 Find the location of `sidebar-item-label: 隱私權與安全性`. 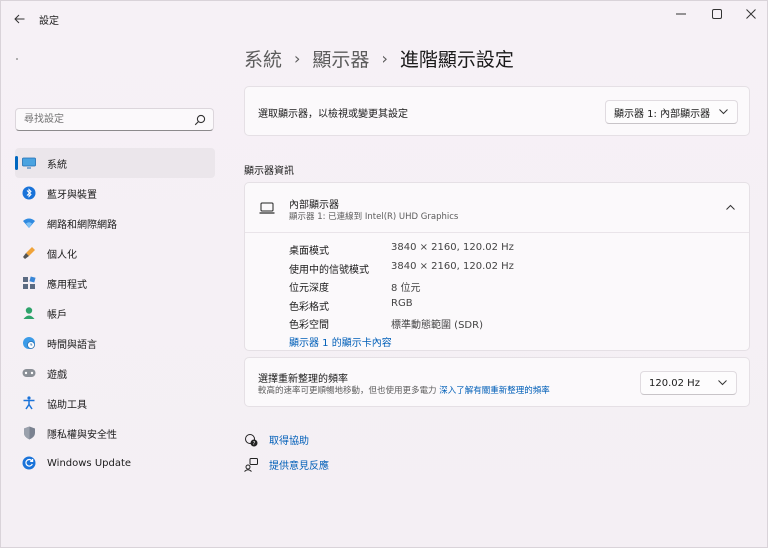

sidebar-item-label: 隱私權與安全性 is located at coordinates (82, 435).